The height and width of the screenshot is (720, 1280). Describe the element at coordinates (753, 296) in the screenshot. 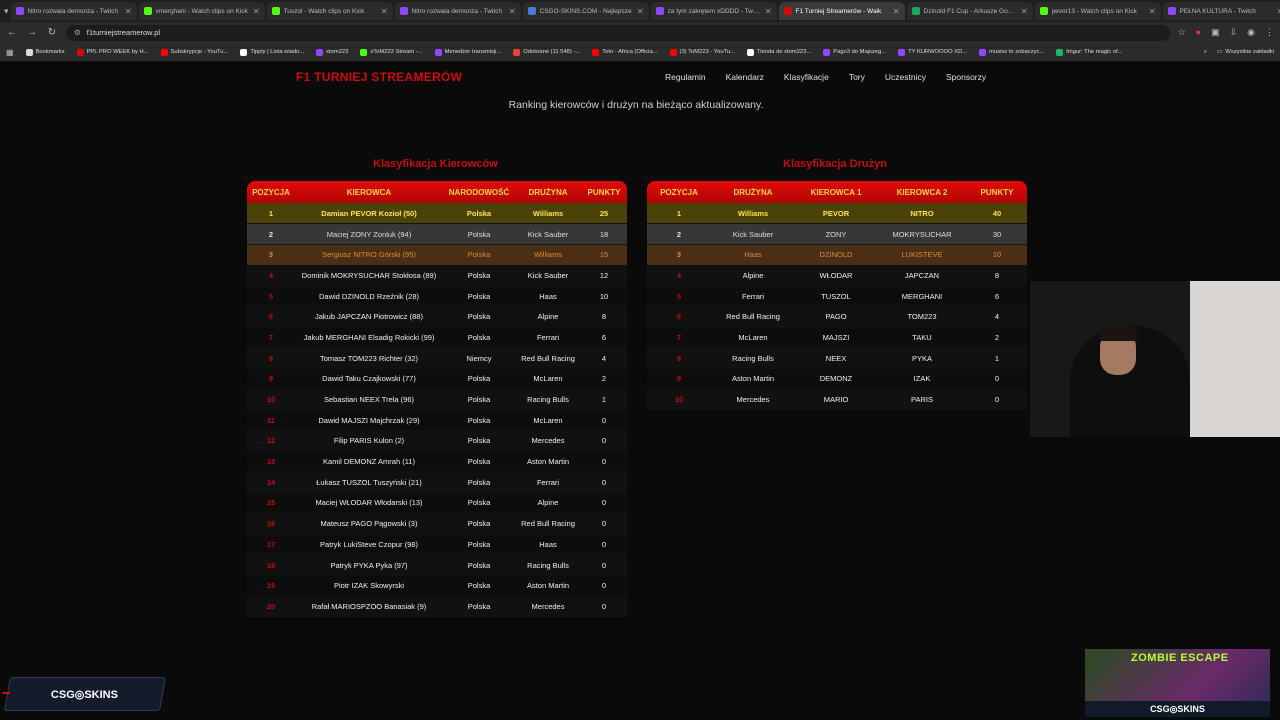

I see `team-cell: Ferrari` at that location.